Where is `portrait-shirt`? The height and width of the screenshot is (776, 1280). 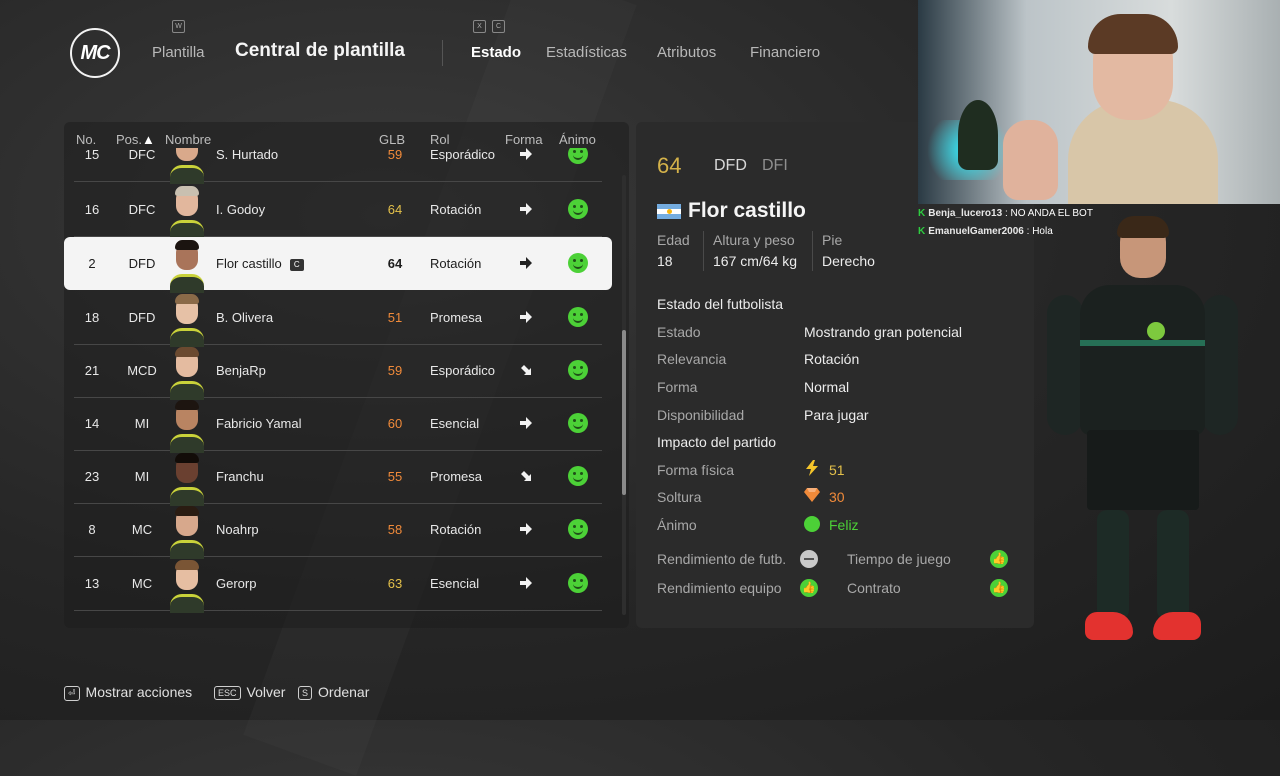 portrait-shirt is located at coordinates (187, 174).